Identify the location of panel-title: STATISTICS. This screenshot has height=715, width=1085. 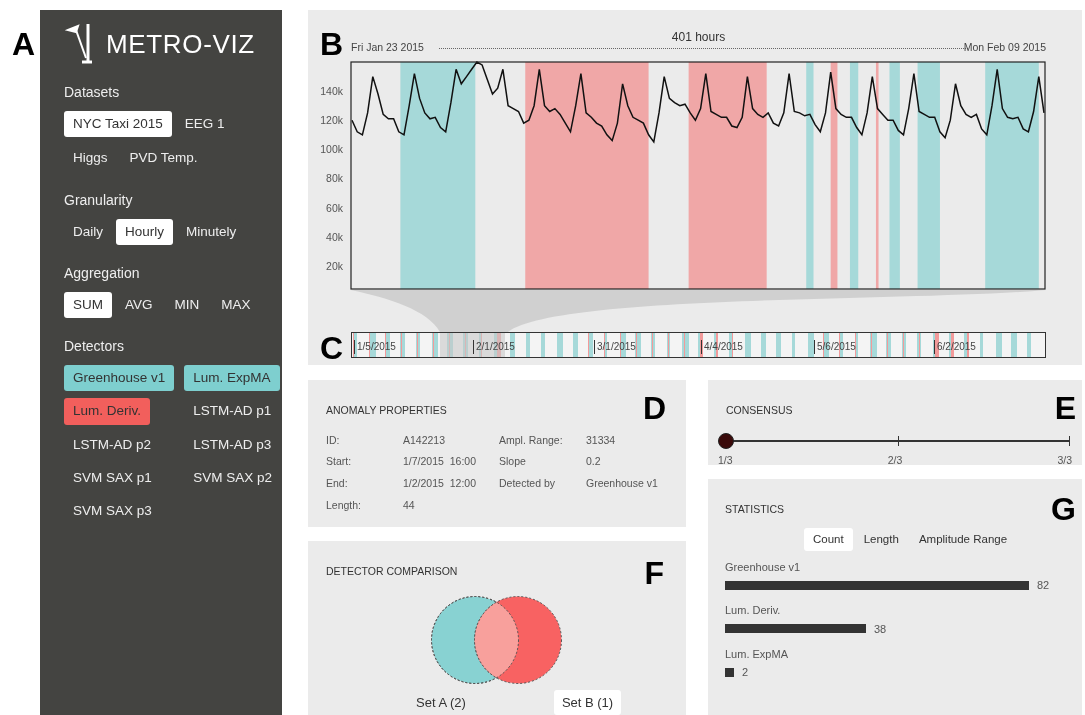
(755, 508).